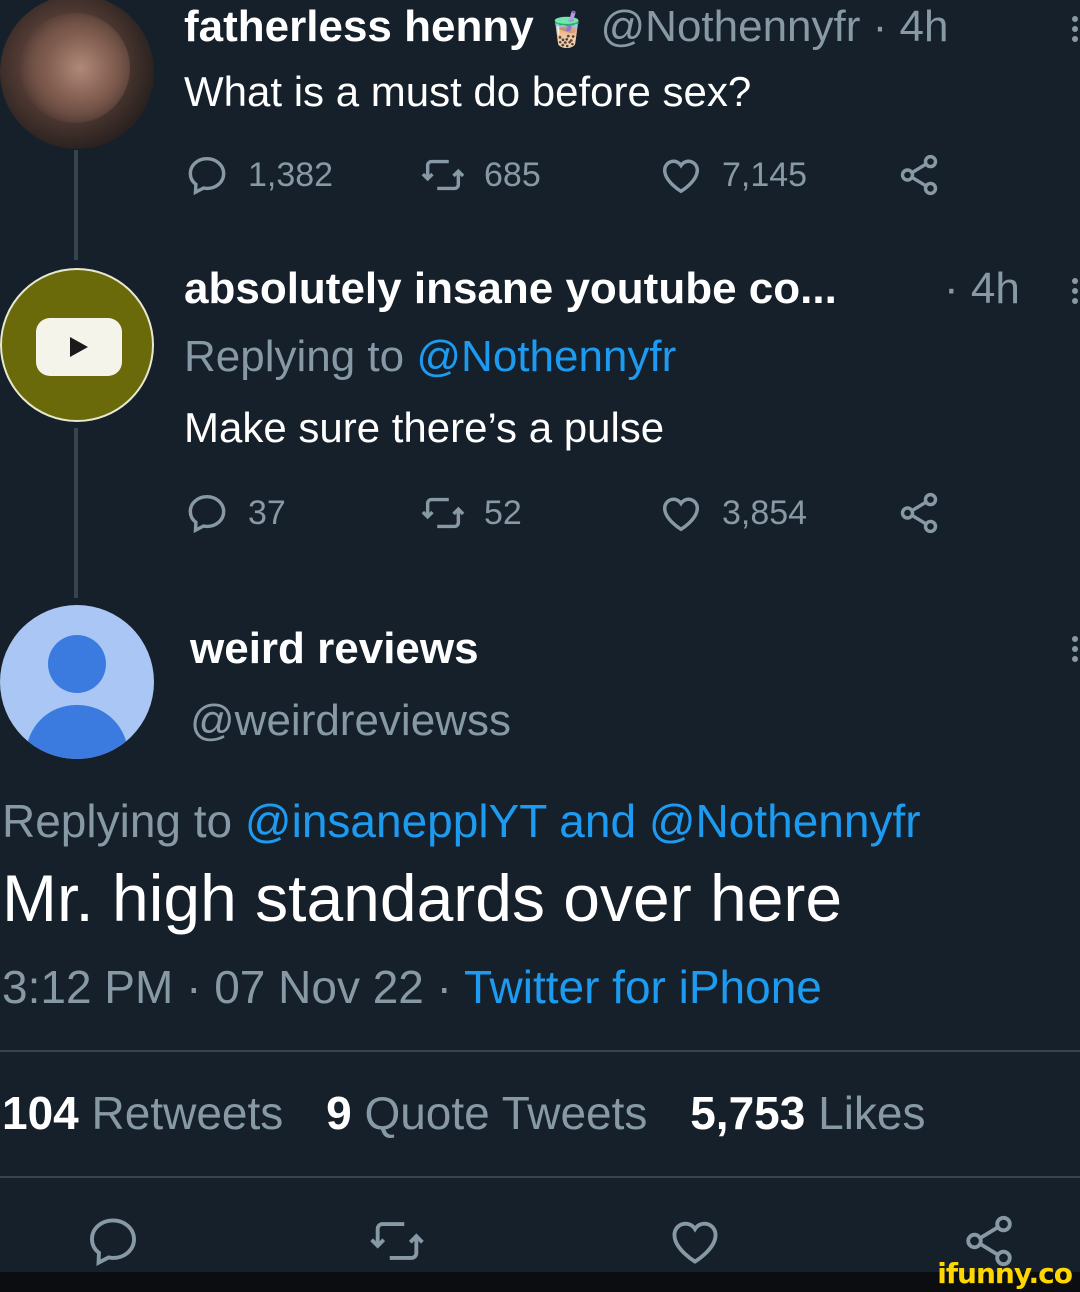 The width and height of the screenshot is (1080, 1292). I want to click on main-replying: Replying to @insanepplYT and @Nothennyfr, so click(461, 821).